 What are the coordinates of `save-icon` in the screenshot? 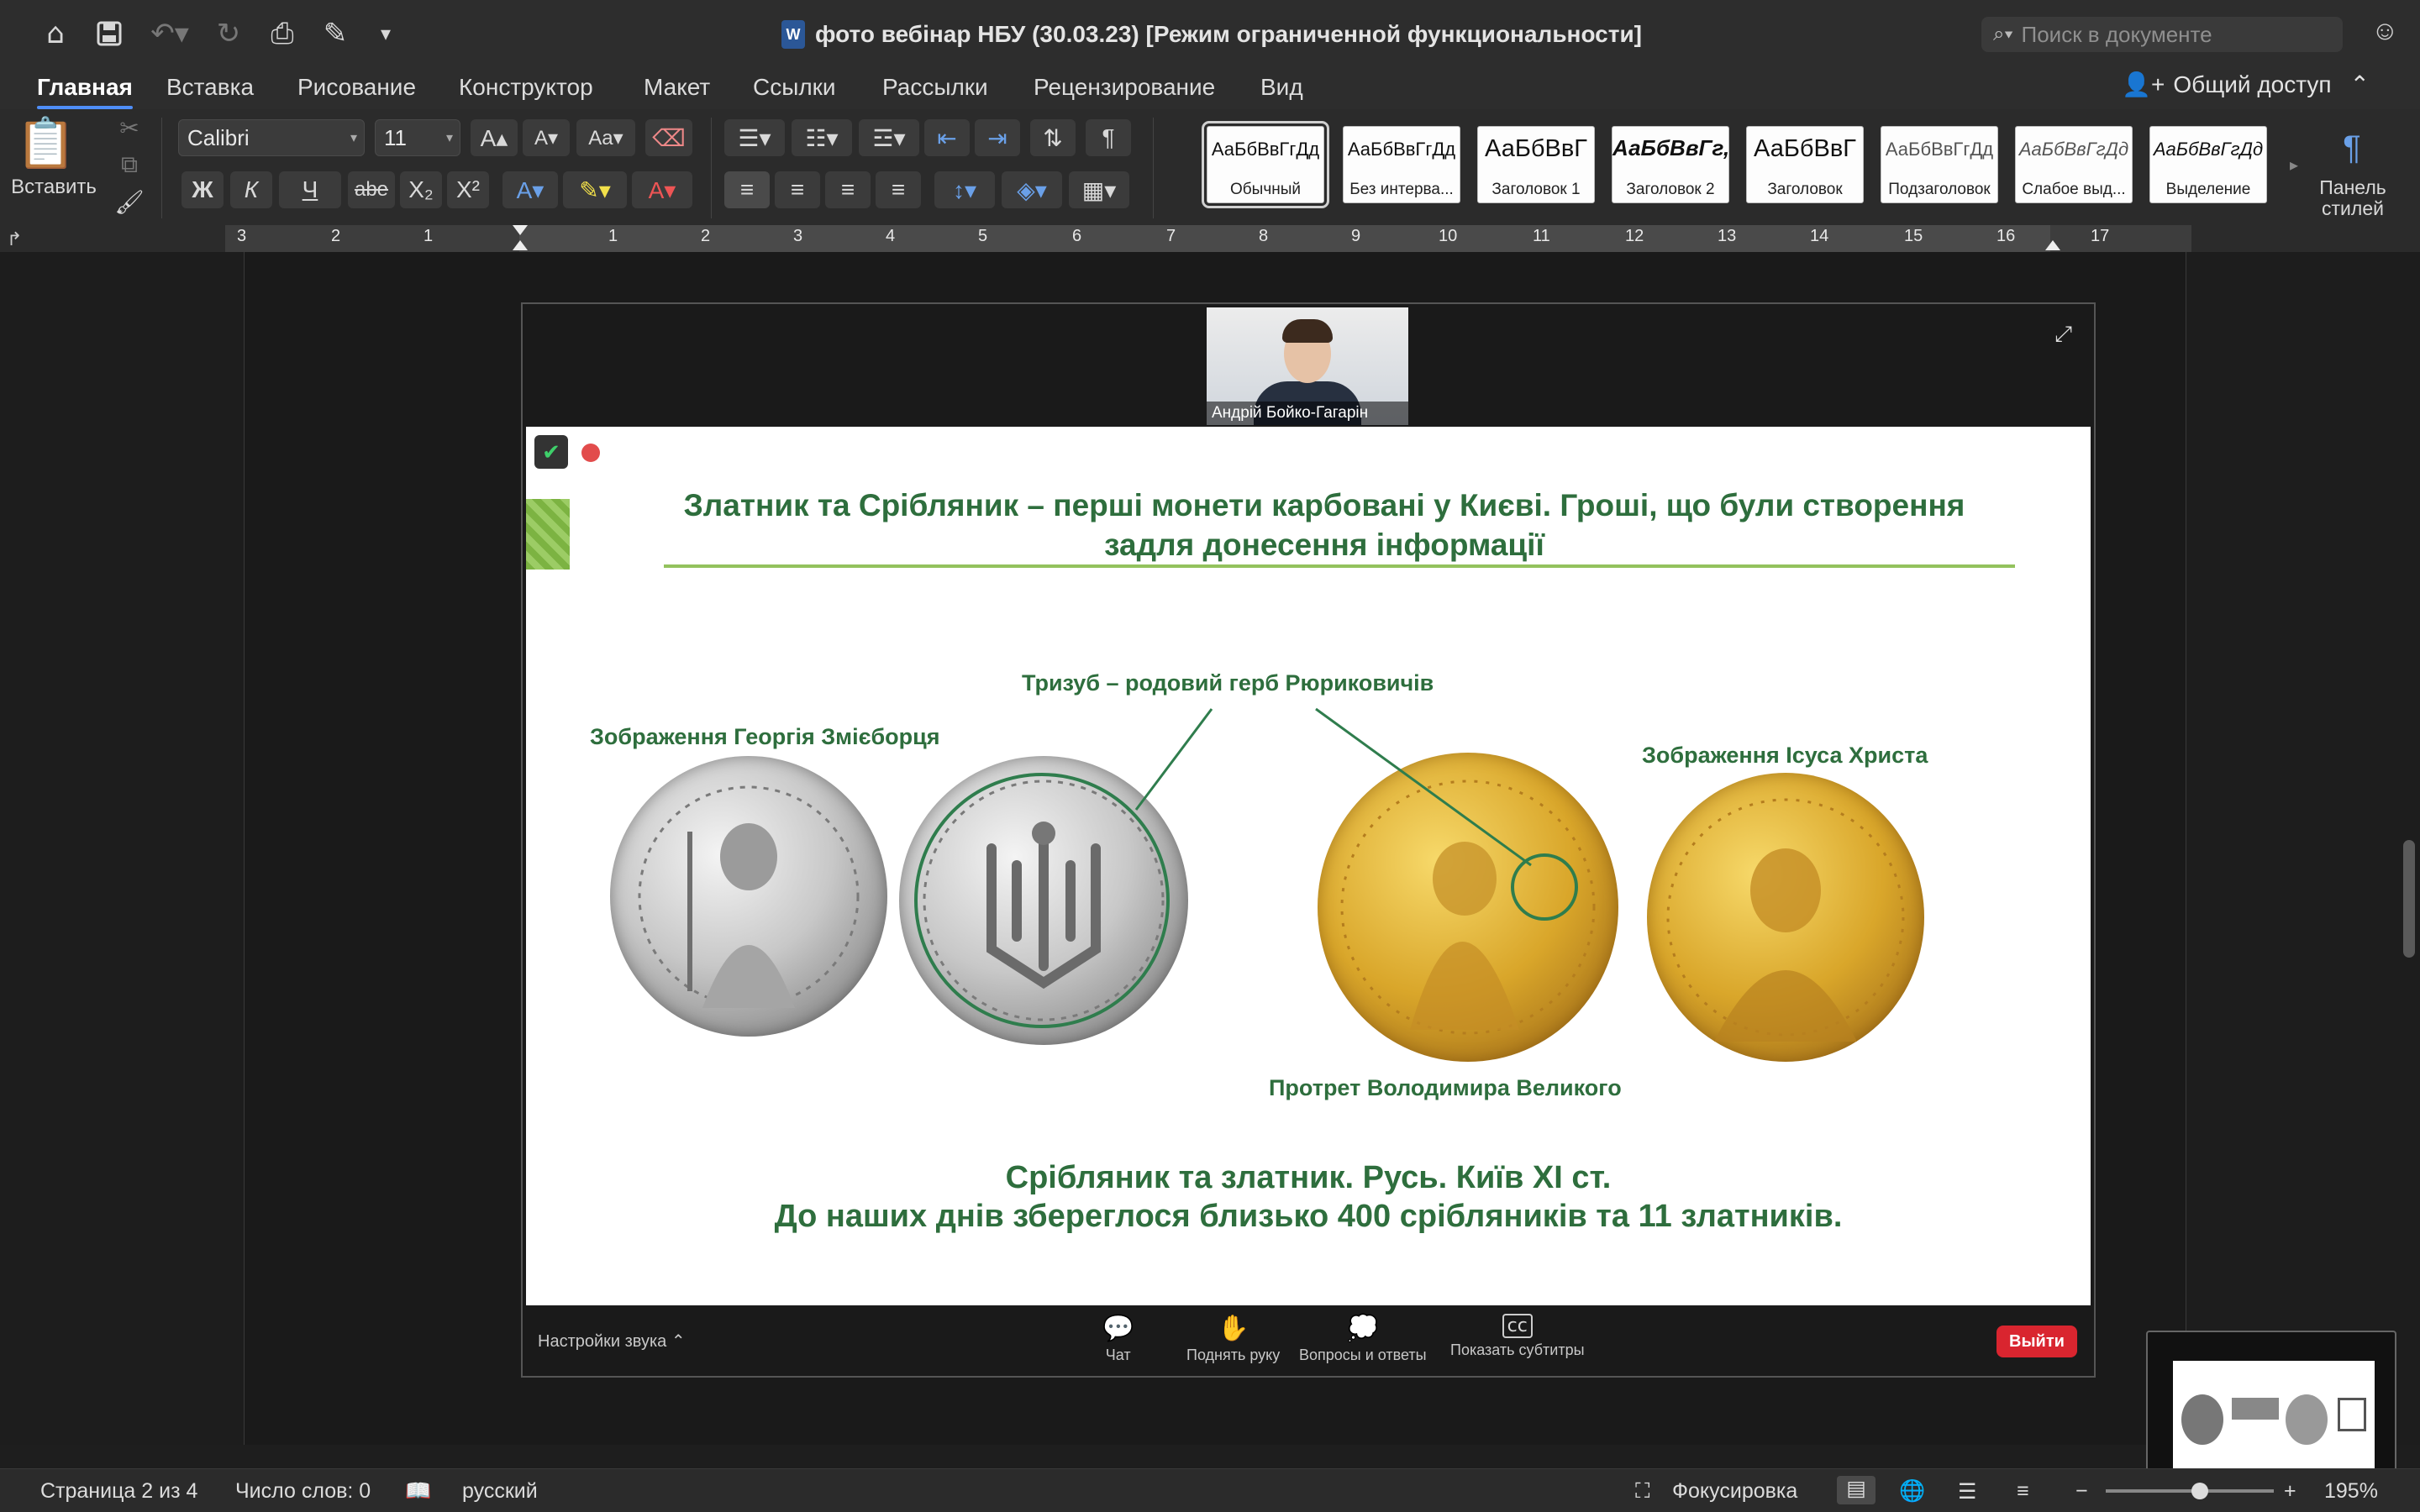 It's located at (109, 33).